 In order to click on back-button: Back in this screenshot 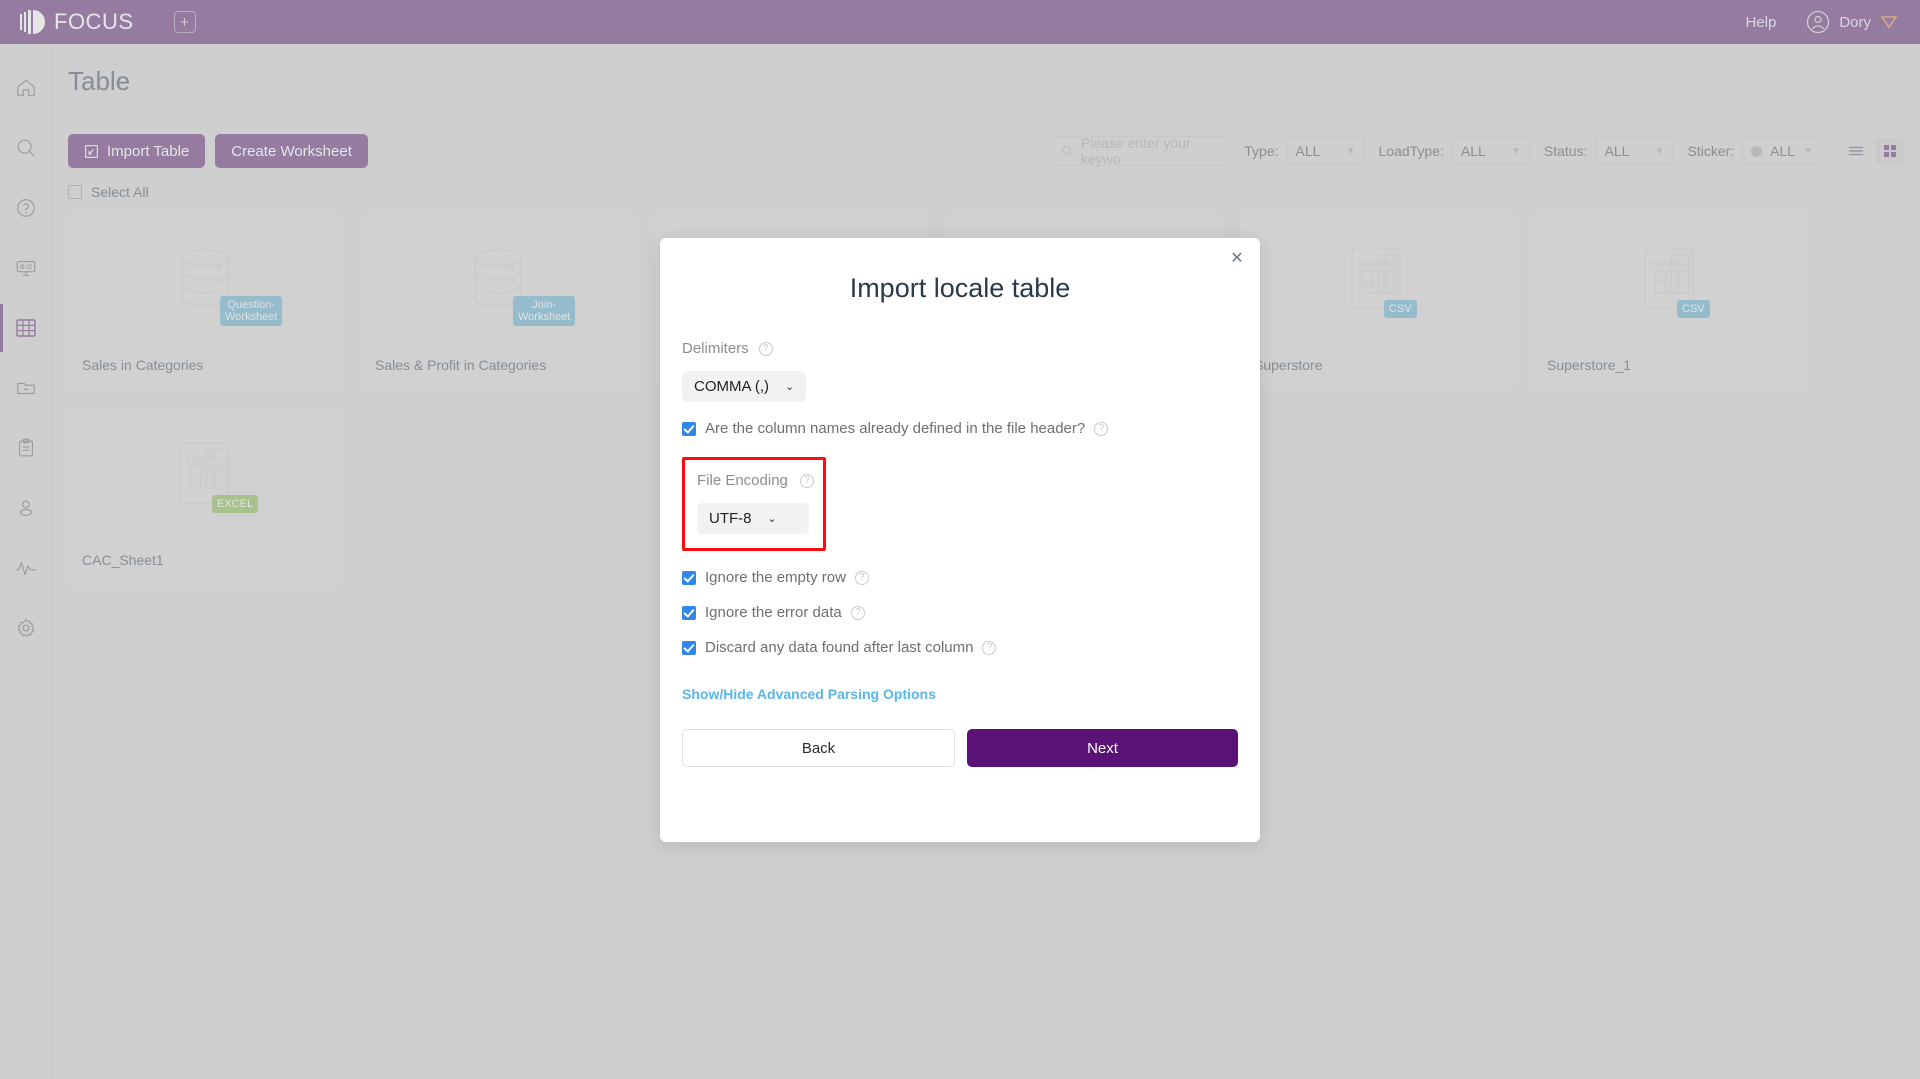, I will do `click(818, 748)`.